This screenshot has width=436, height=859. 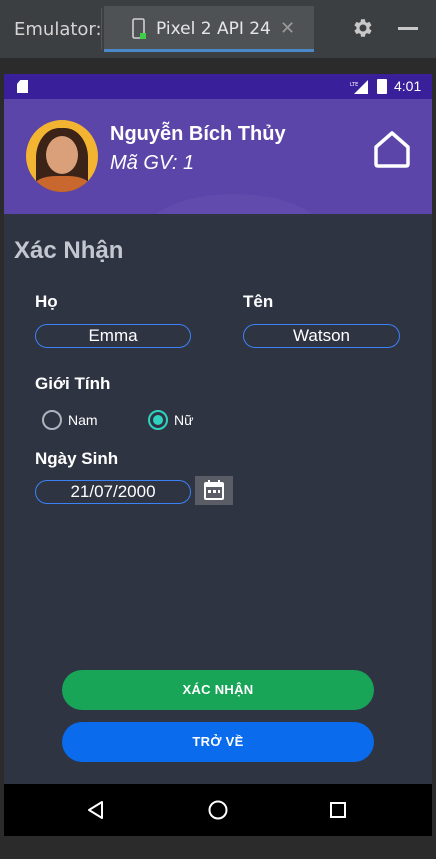 What do you see at coordinates (113, 492) in the screenshot?
I see `dob-field: 21/07/2000` at bounding box center [113, 492].